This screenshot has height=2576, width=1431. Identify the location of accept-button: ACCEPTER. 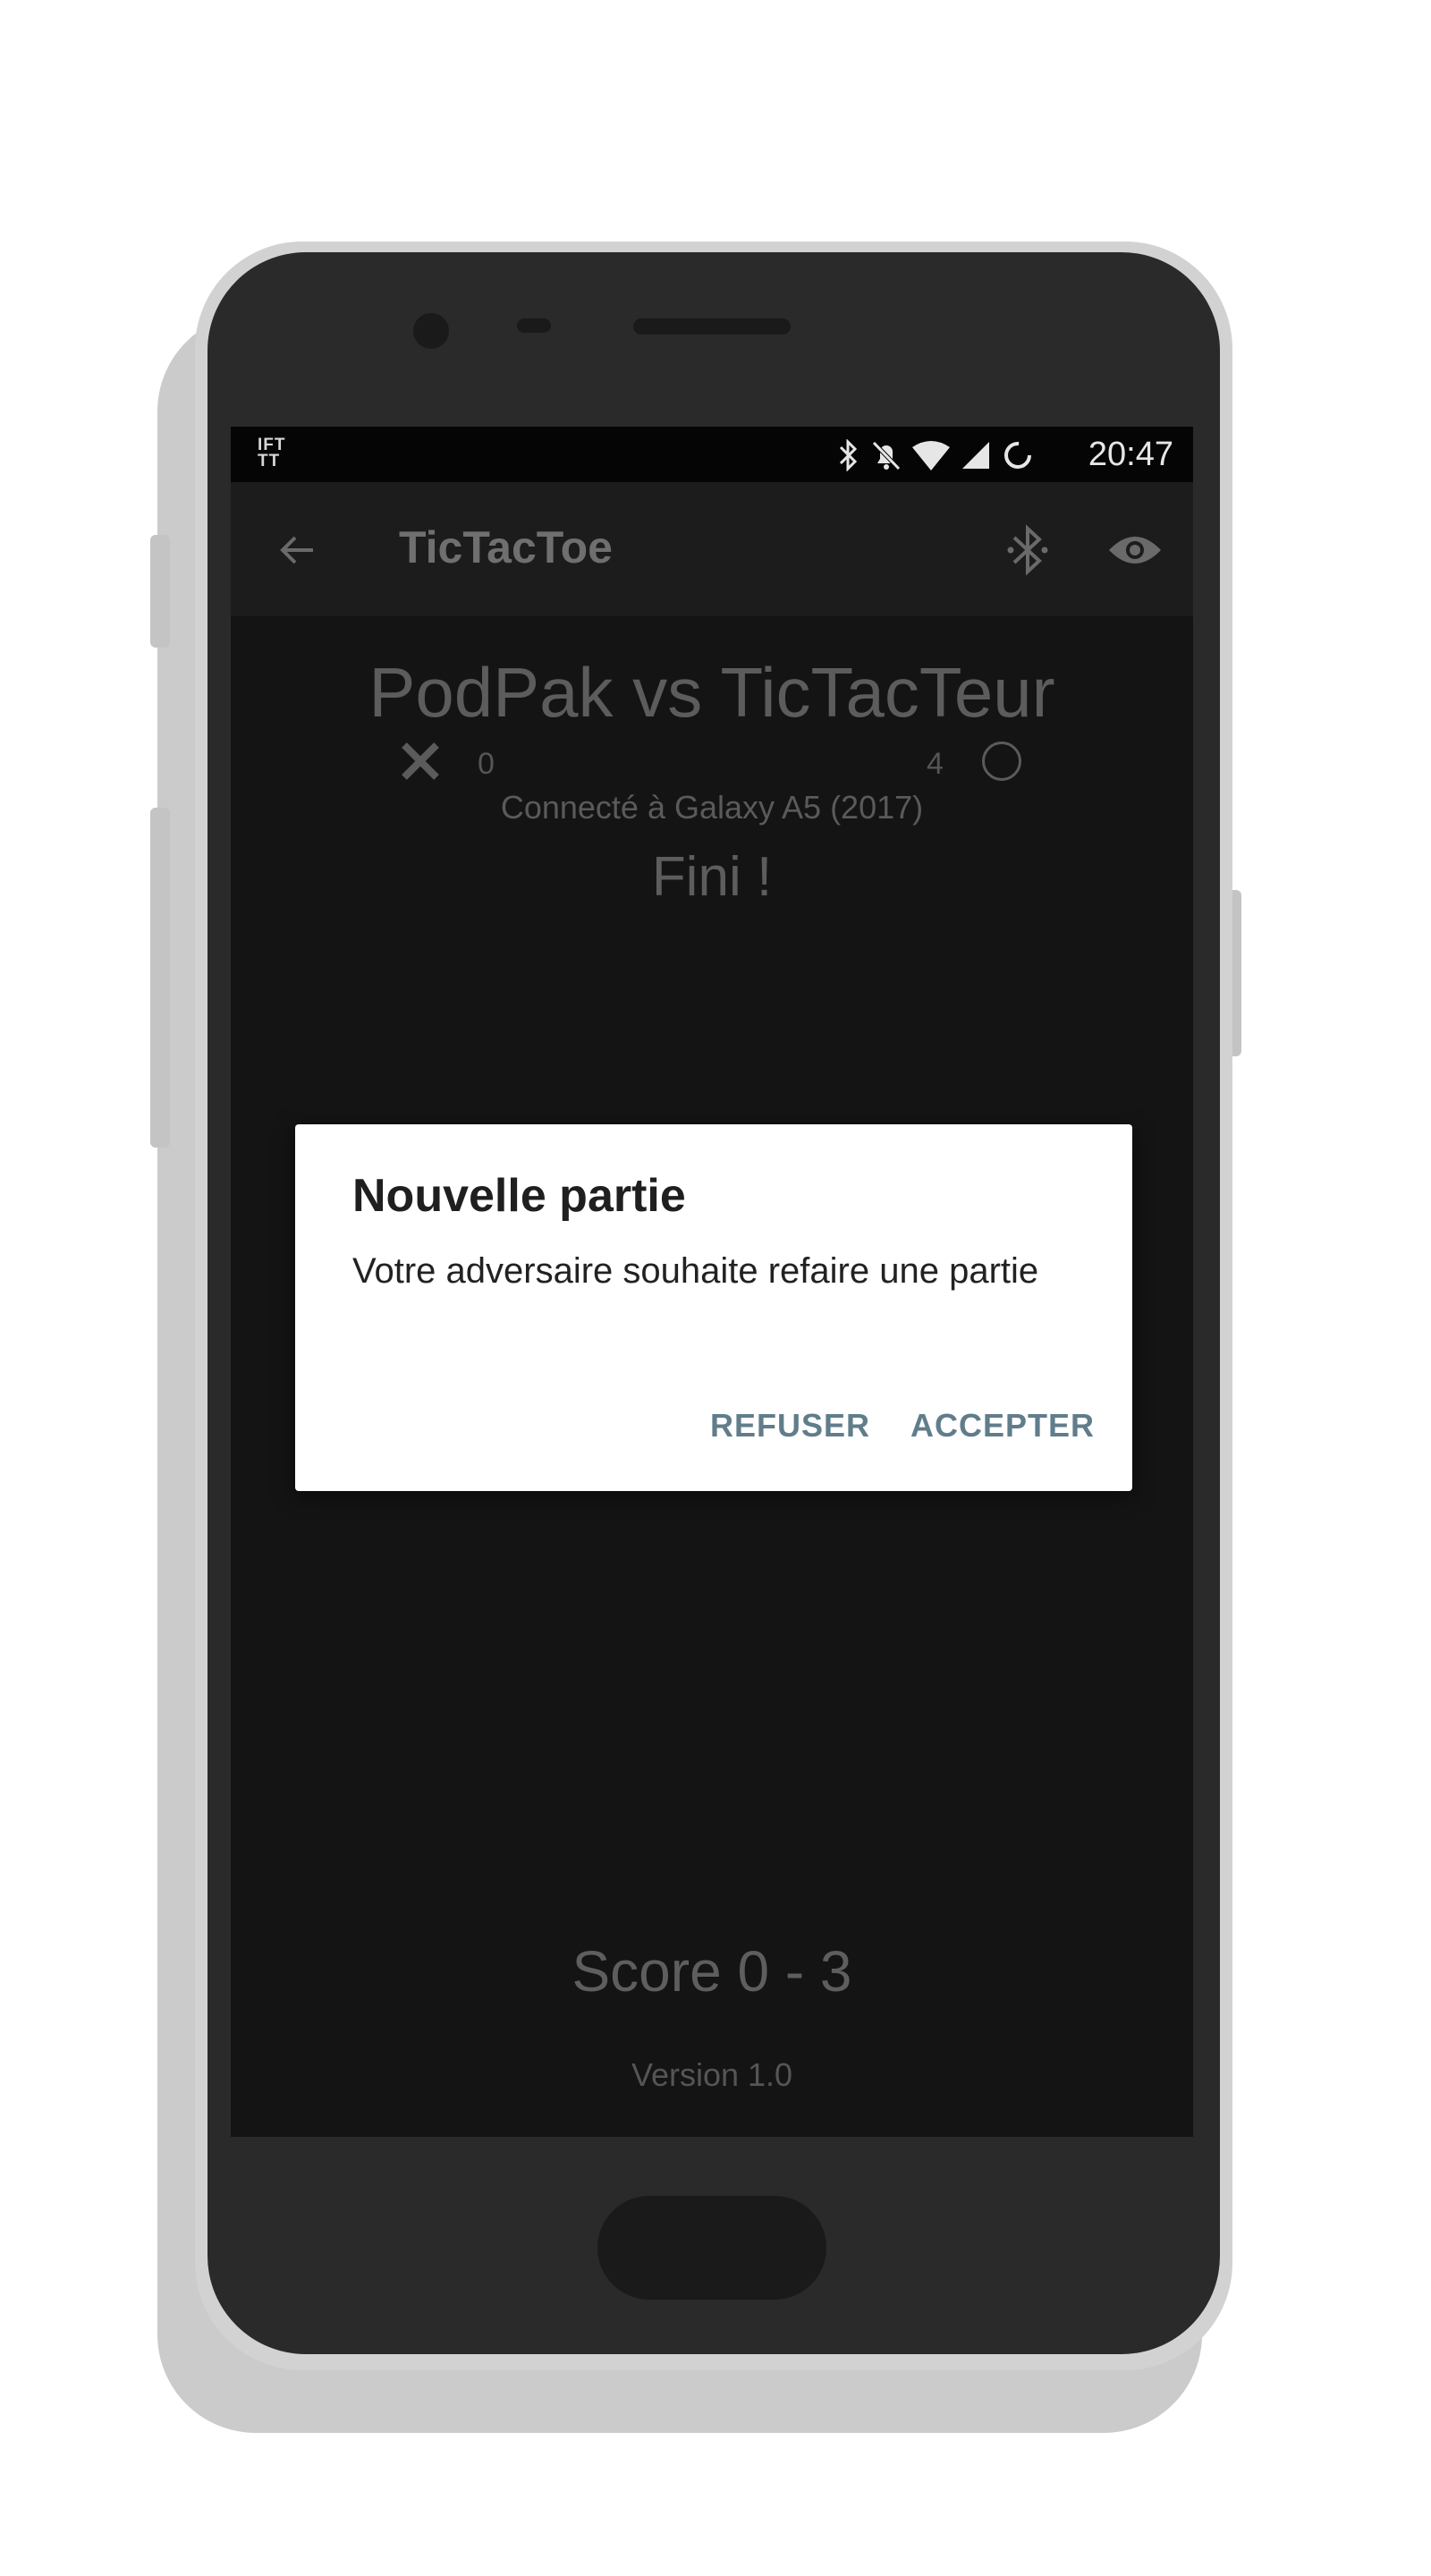
(1003, 1426).